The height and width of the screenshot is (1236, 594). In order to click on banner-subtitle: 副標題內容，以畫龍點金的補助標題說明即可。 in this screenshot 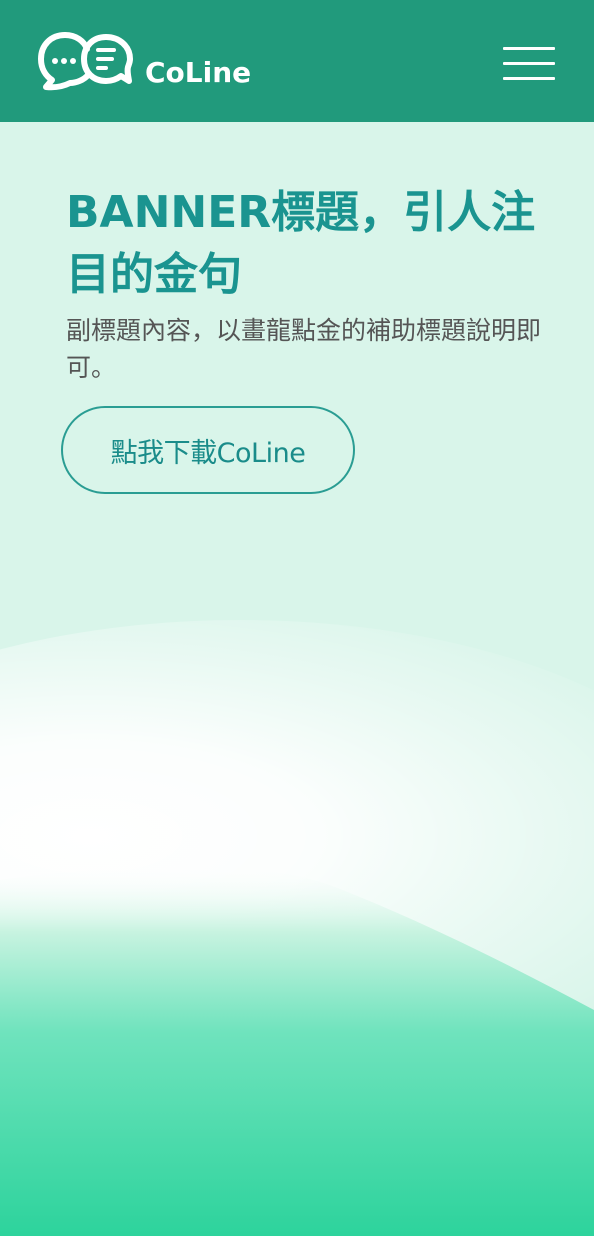, I will do `click(304, 349)`.